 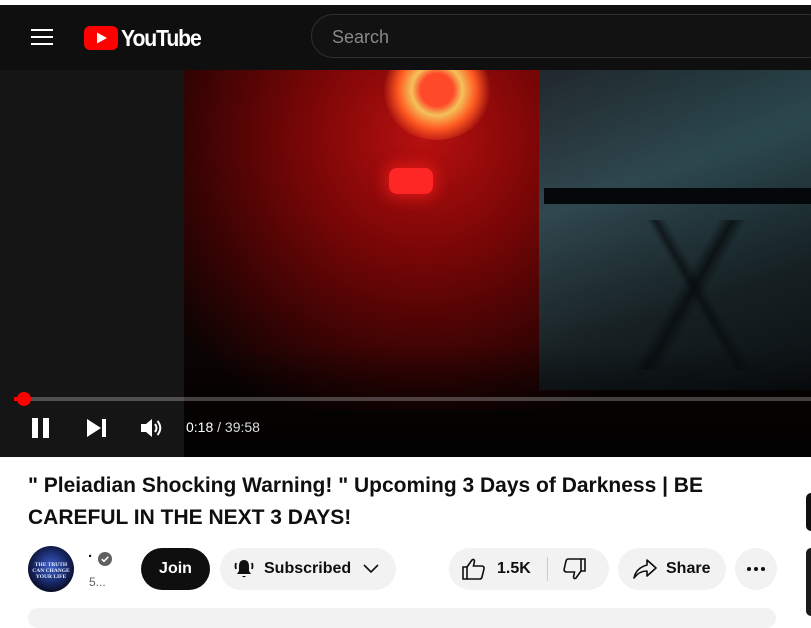 What do you see at coordinates (42, 428) in the screenshot?
I see `pause-icon` at bounding box center [42, 428].